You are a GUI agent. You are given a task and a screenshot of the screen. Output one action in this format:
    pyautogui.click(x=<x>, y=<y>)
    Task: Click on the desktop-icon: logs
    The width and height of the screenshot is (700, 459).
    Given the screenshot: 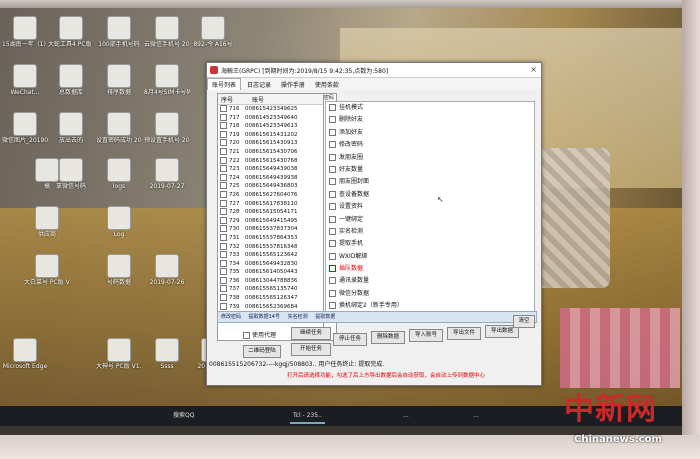 What is the action you would take?
    pyautogui.click(x=119, y=174)
    